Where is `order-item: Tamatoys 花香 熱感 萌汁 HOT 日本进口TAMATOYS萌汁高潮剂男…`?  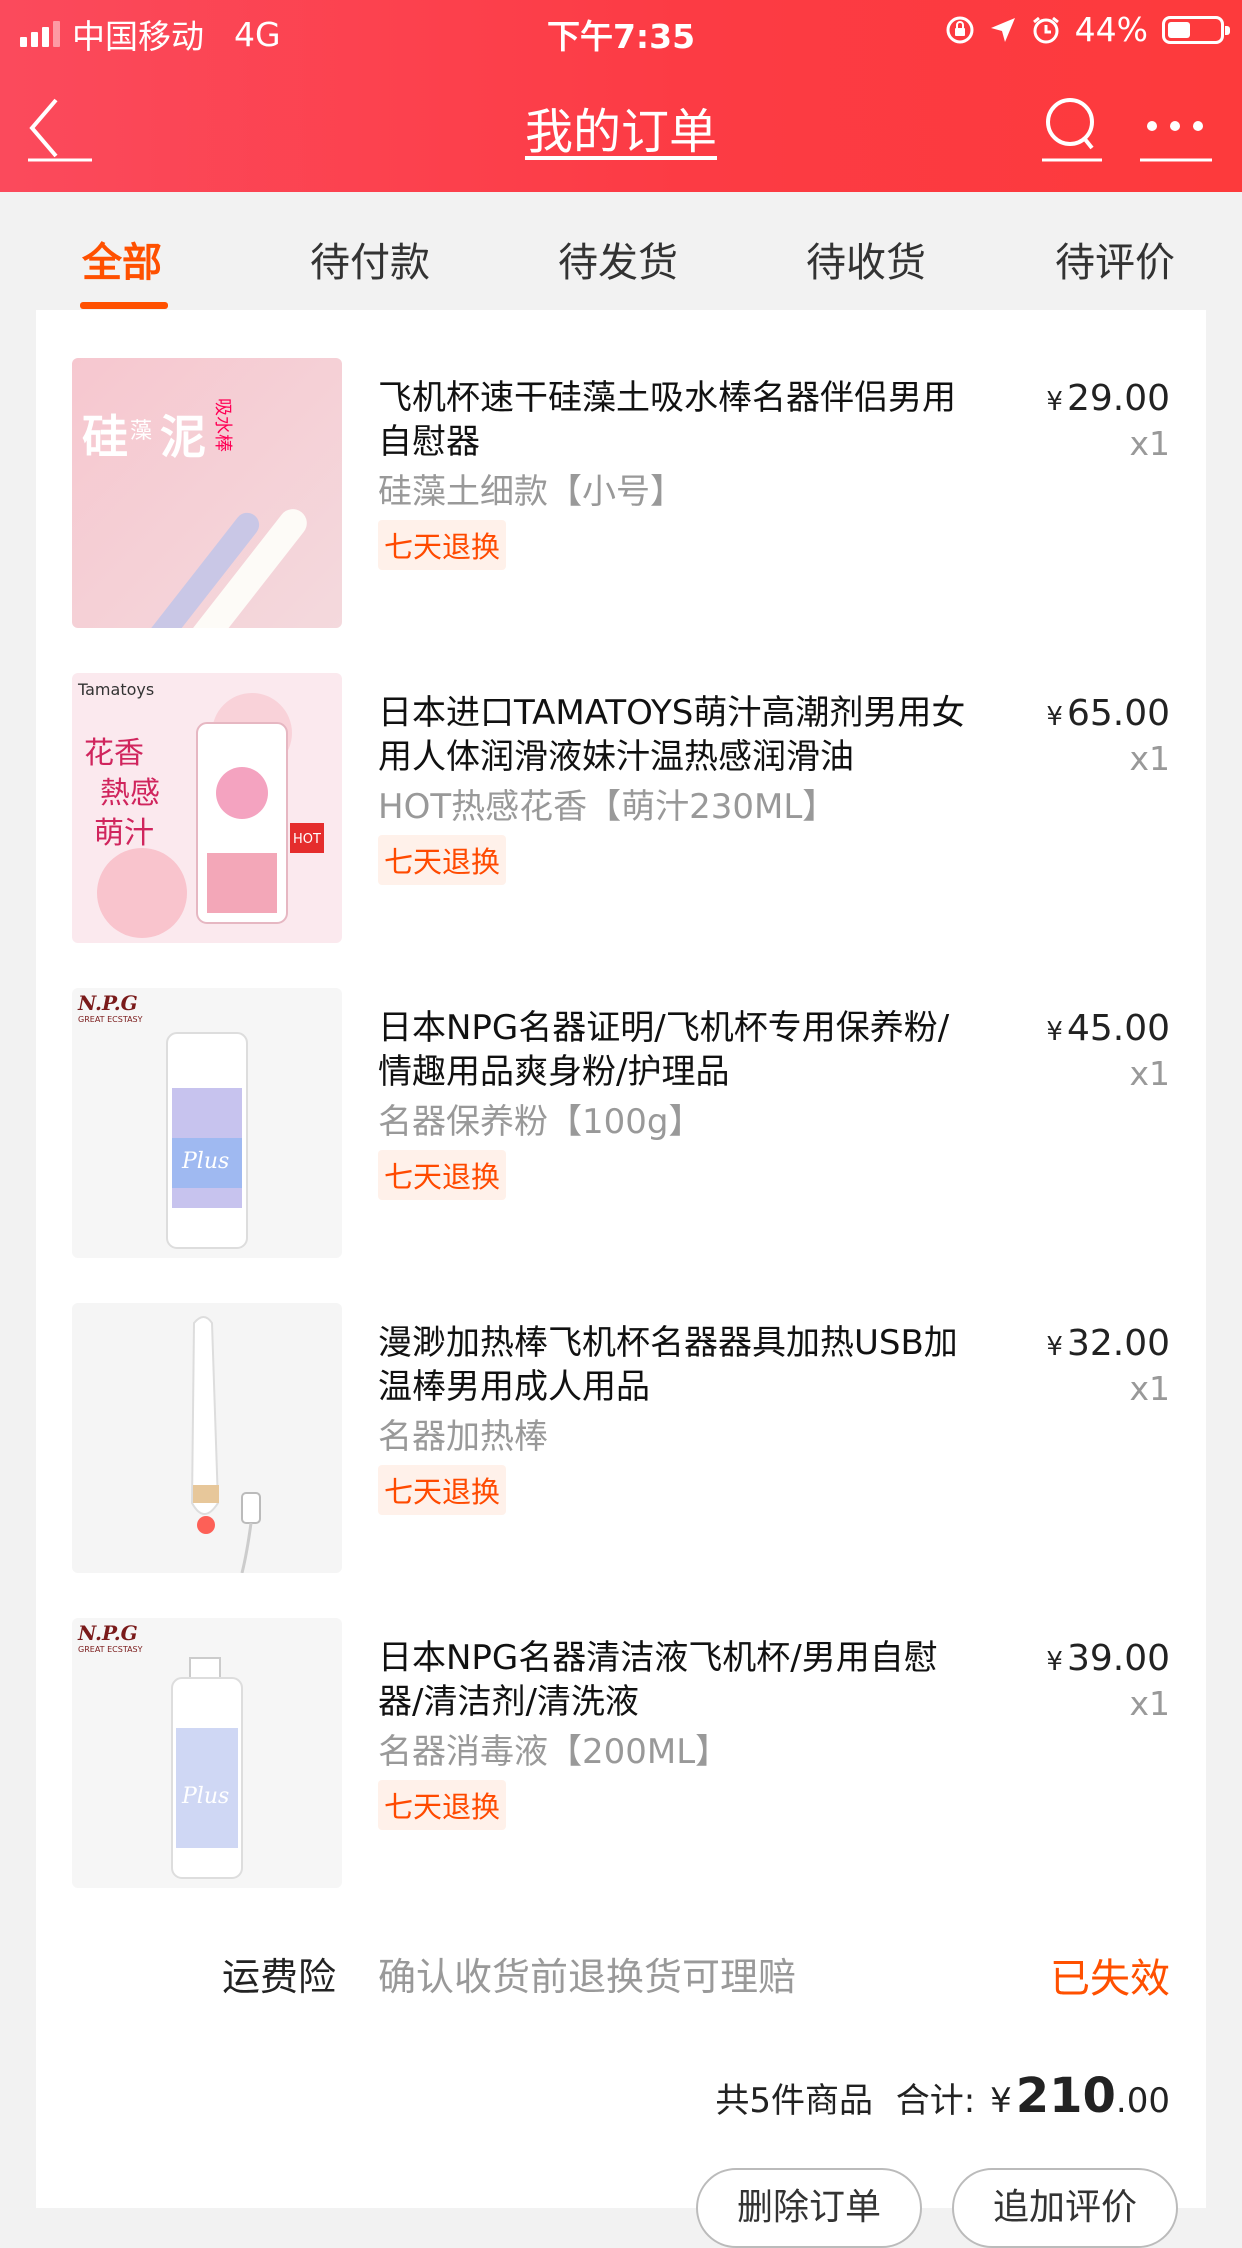
order-item: Tamatoys 花香 熱感 萌汁 HOT 日本进口TAMATOYS萌汁高潮剂男… is located at coordinates (621, 808).